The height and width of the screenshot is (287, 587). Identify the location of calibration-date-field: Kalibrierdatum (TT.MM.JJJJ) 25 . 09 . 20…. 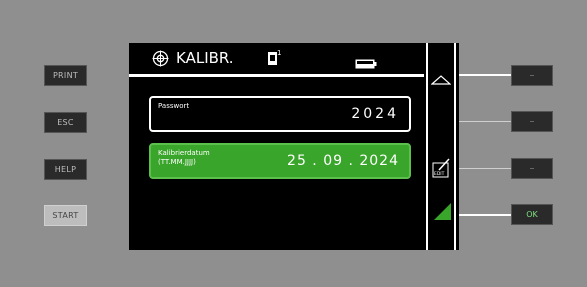
(280, 161).